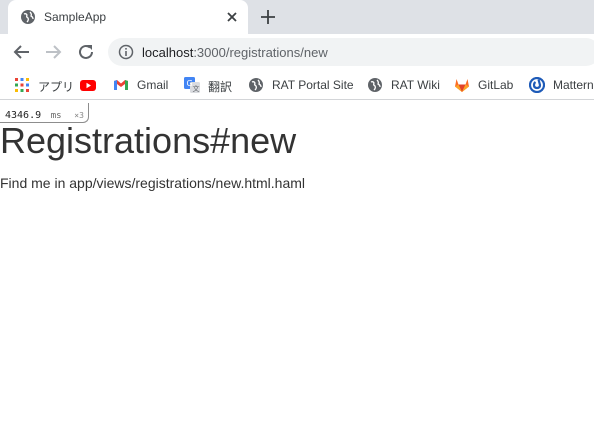 The image size is (594, 421). What do you see at coordinates (313, 85) in the screenshot?
I see `bookmark-label: RAT Portal Site` at bounding box center [313, 85].